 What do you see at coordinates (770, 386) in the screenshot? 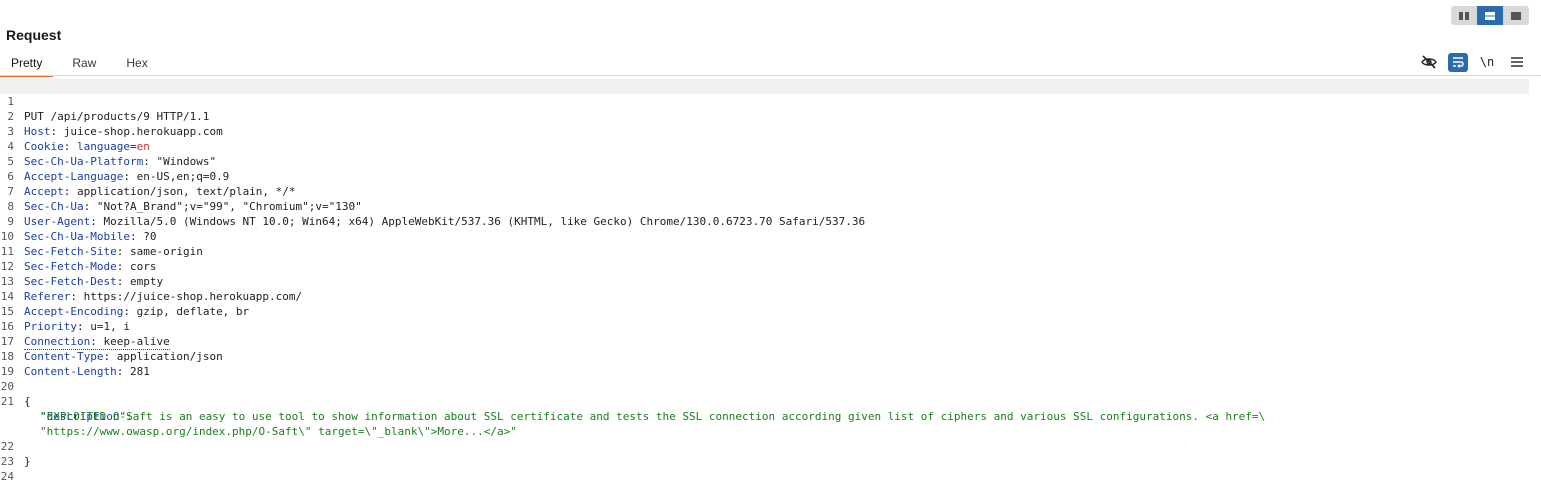
I see `editor-line: 20 {` at bounding box center [770, 386].